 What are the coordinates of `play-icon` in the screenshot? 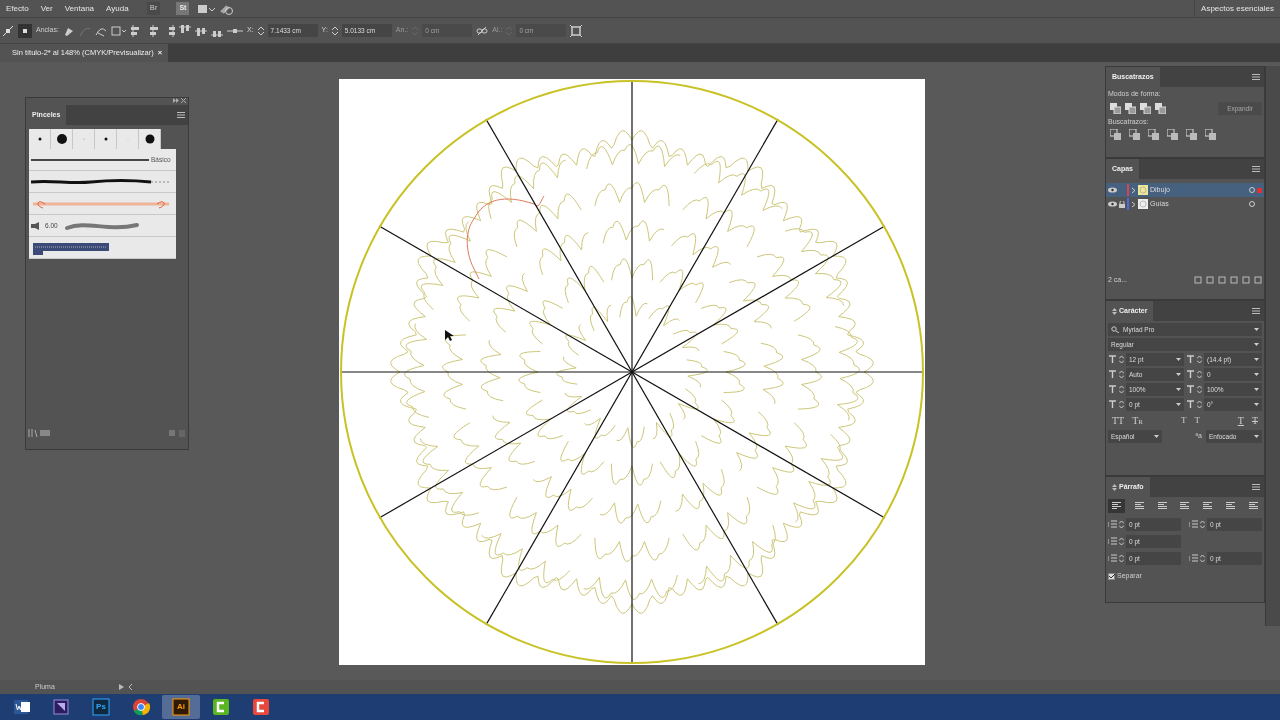 It's located at (121, 687).